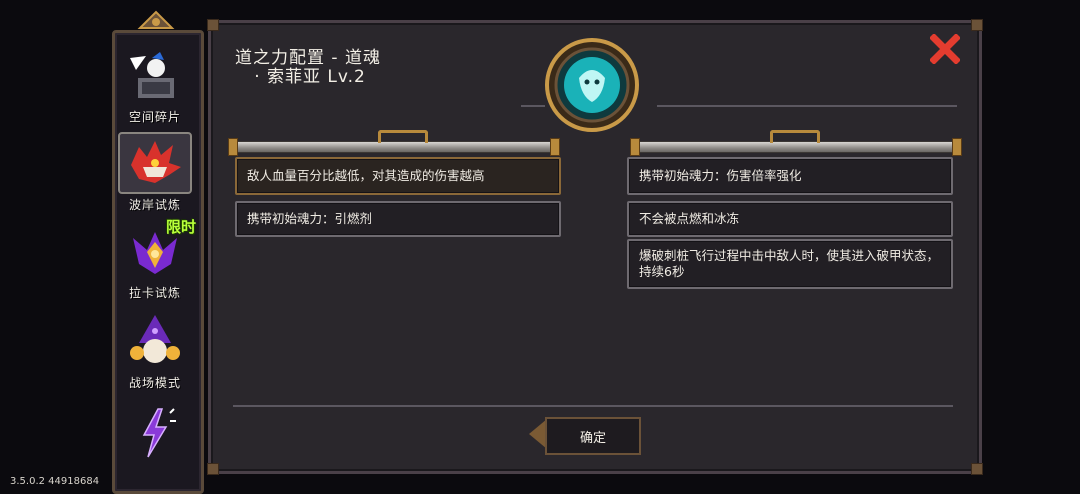 Image resolution: width=1080 pixels, height=494 pixels. I want to click on sidebar-crest-icon, so click(156, 19).